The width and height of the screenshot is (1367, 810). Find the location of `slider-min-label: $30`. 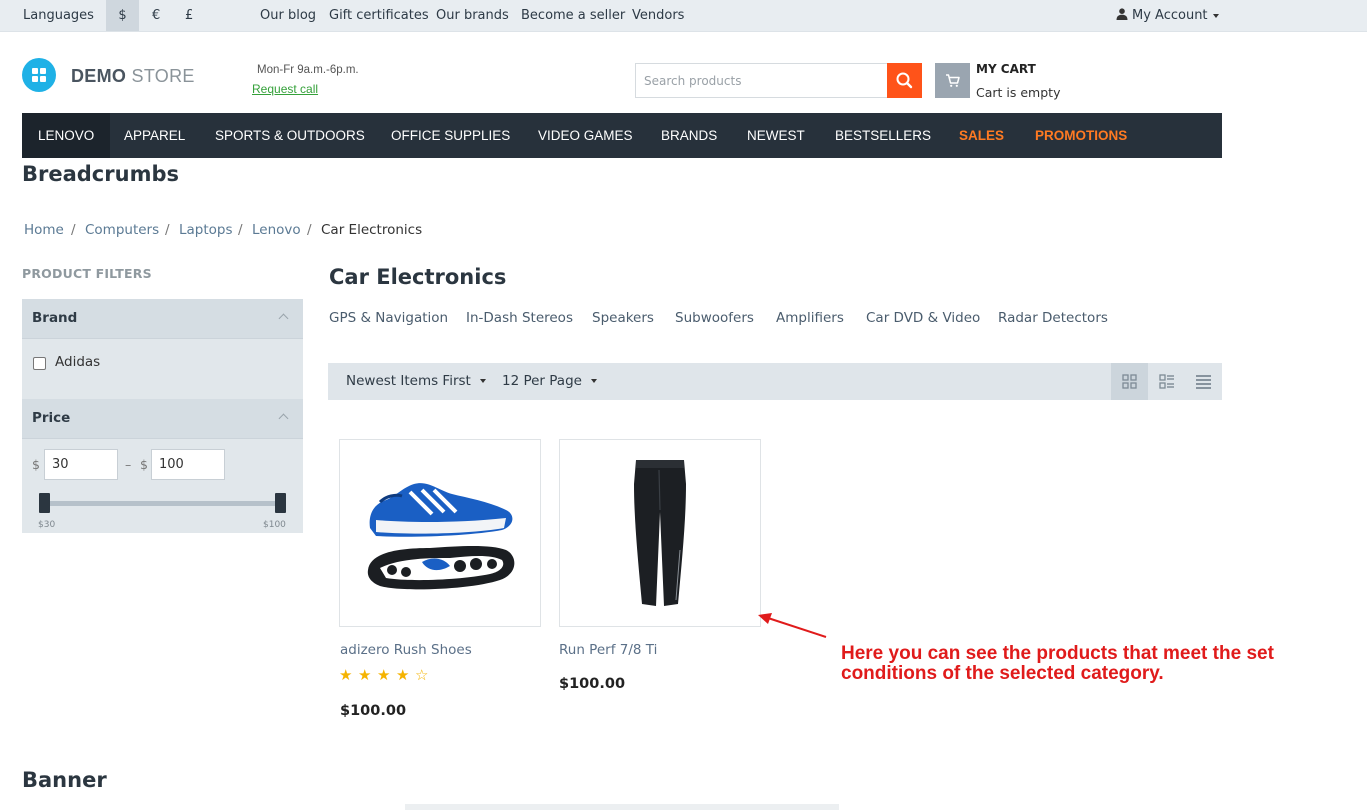

slider-min-label: $30 is located at coordinates (47, 525).